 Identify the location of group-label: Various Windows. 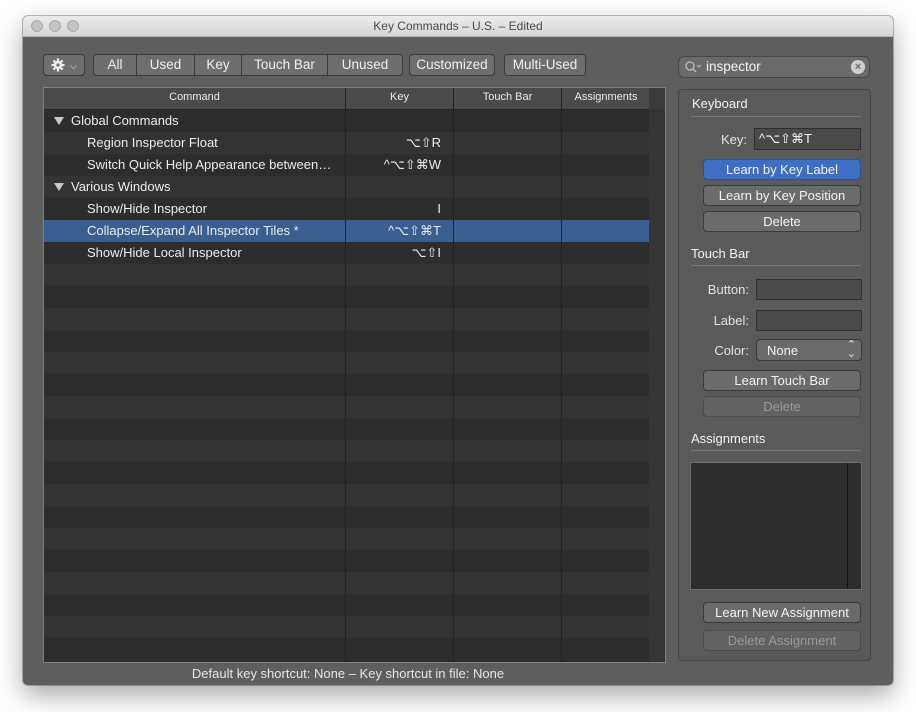
(121, 186).